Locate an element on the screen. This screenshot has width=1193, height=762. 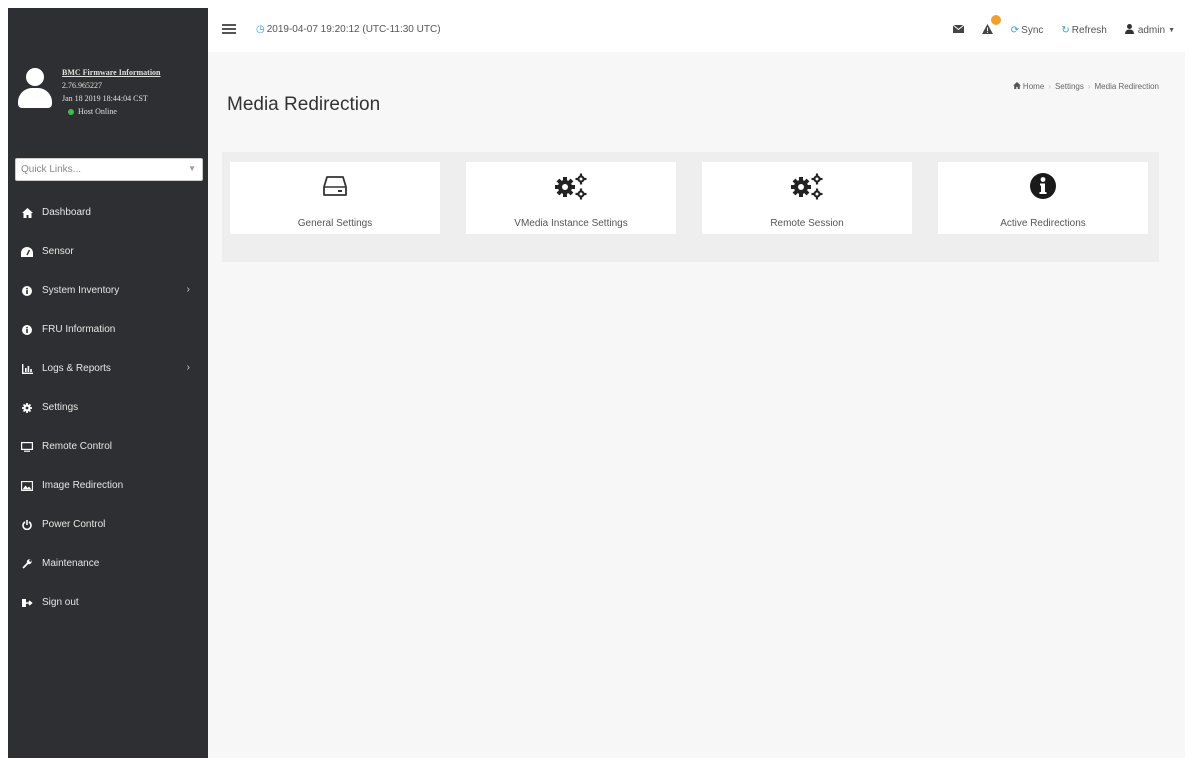
envelope-icon is located at coordinates (958, 30).